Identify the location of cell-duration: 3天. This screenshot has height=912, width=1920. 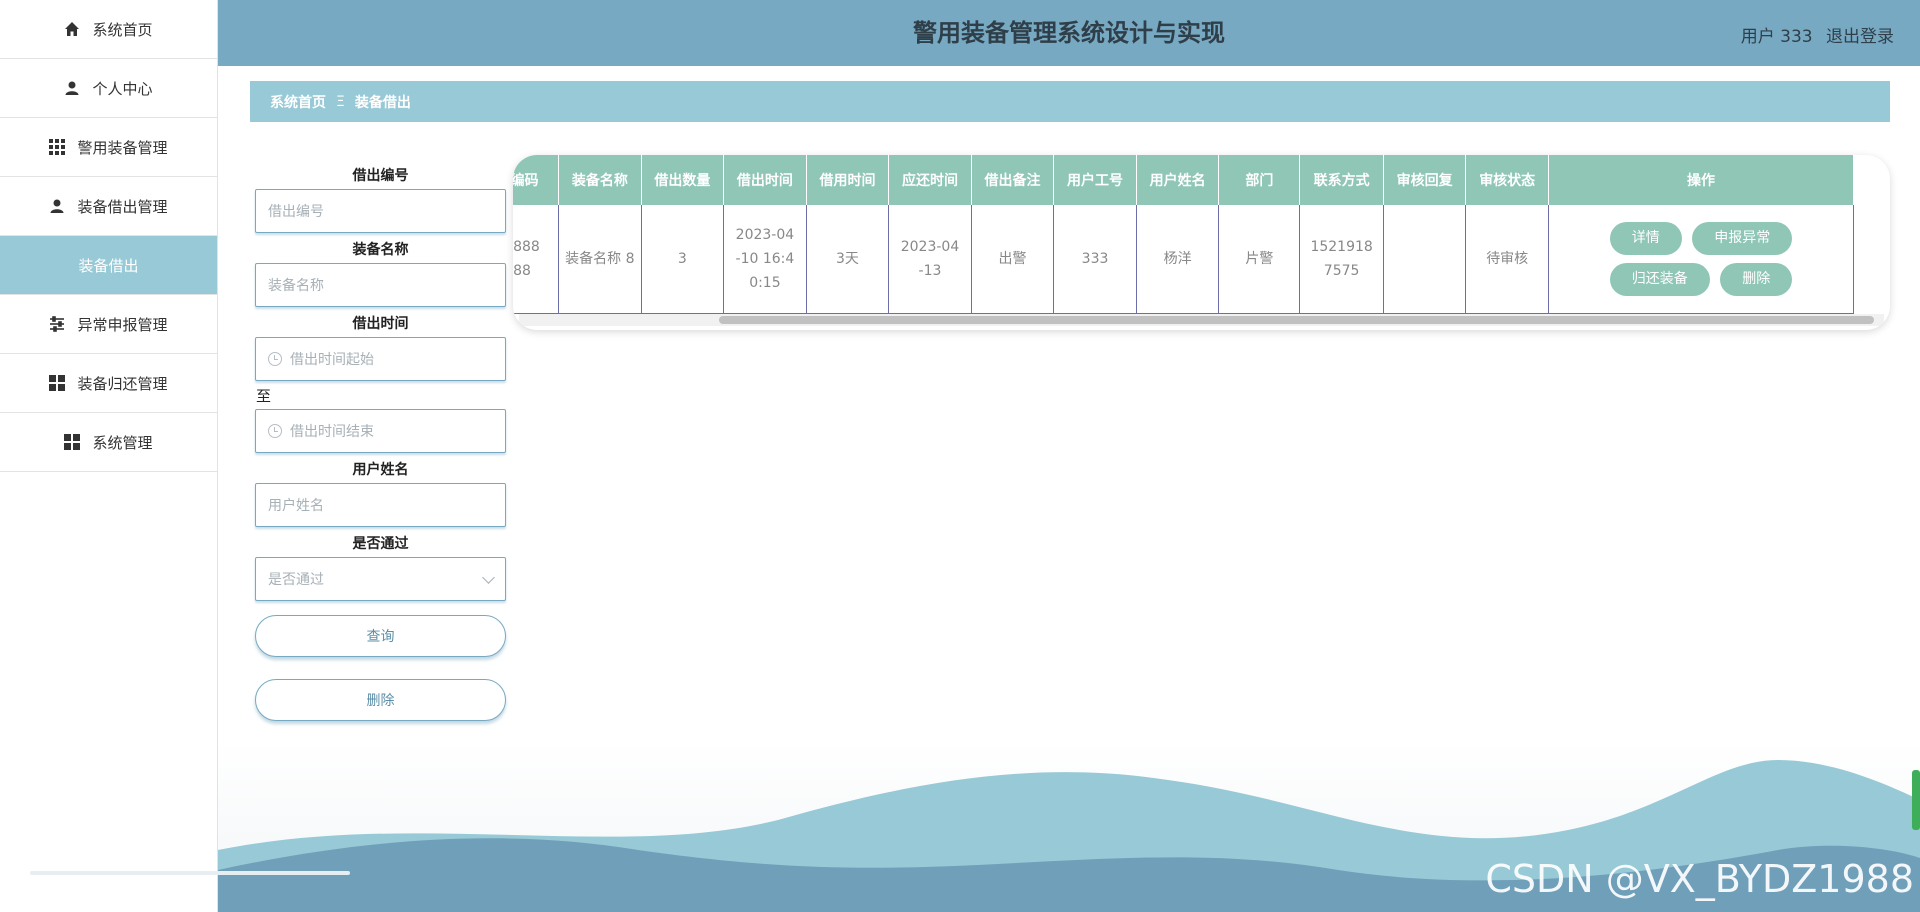
(848, 259).